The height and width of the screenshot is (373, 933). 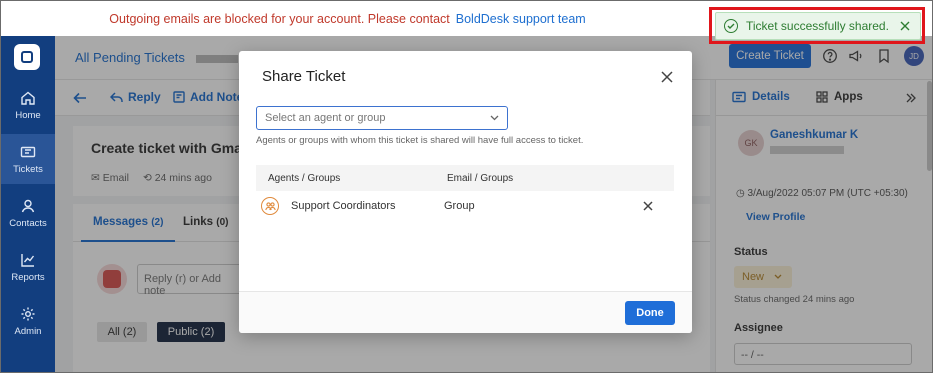 What do you see at coordinates (648, 206) in the screenshot?
I see `remove-share-icon` at bounding box center [648, 206].